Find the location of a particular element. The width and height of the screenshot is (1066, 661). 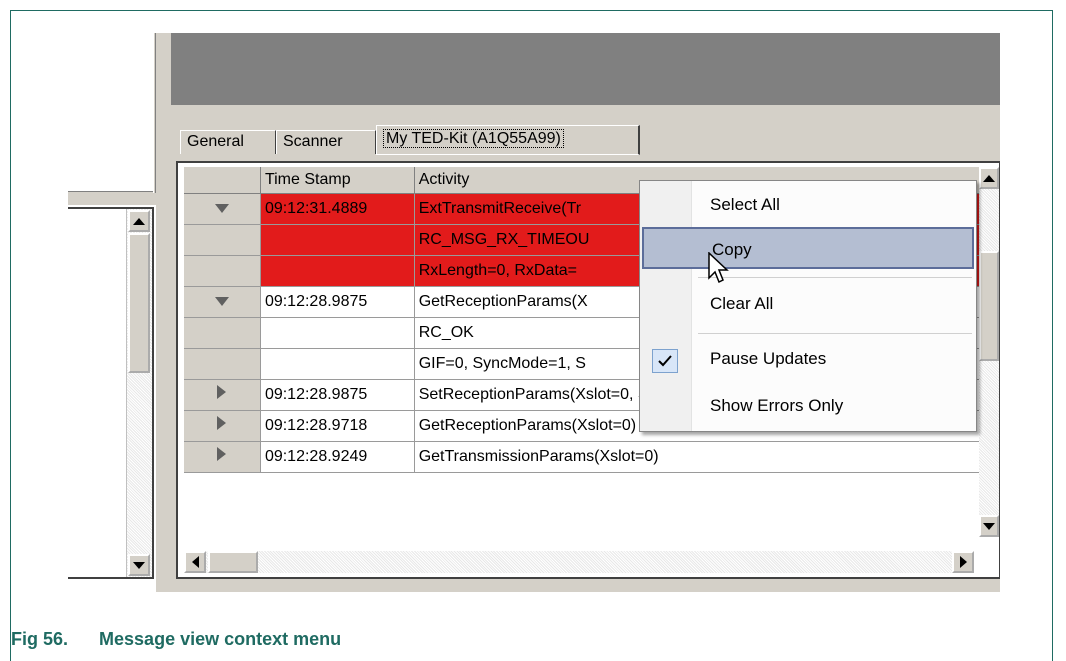

grid-scroll-right-button is located at coordinates (963, 562).